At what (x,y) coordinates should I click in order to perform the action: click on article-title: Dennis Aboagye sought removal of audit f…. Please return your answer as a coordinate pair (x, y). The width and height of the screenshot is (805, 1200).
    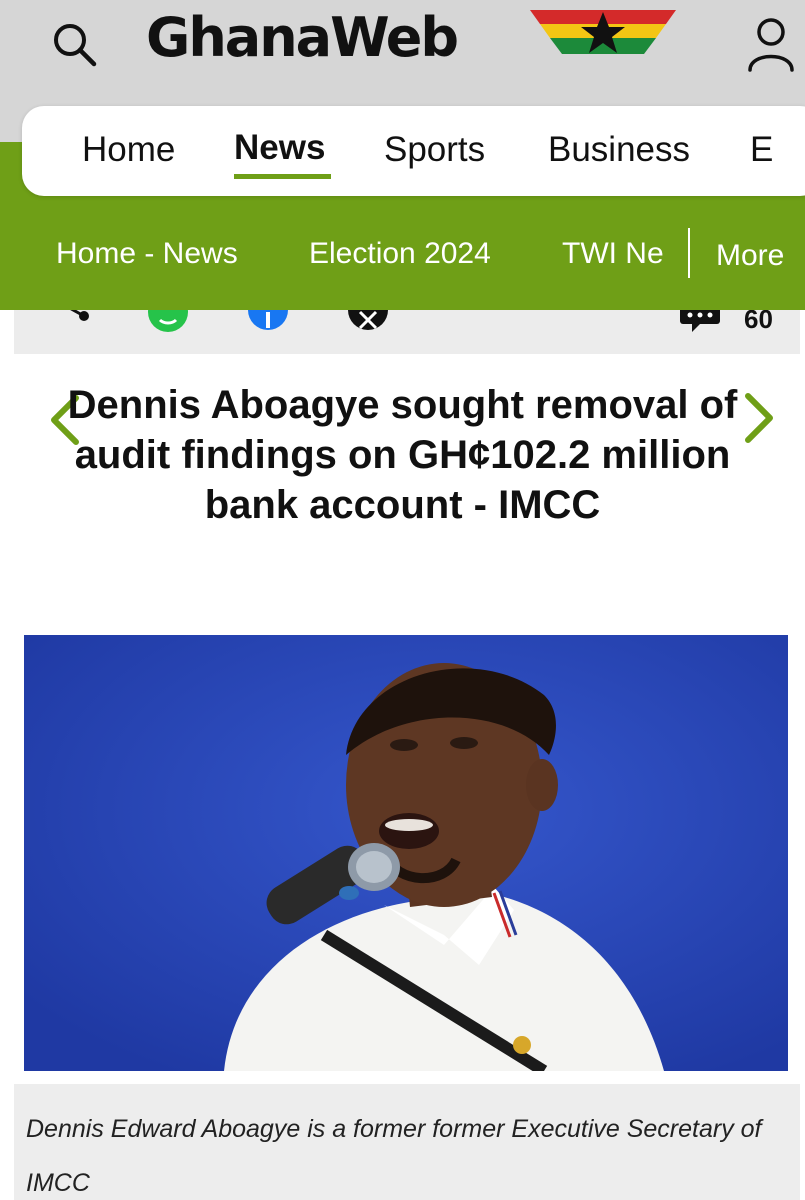
    Looking at the image, I should click on (402, 455).